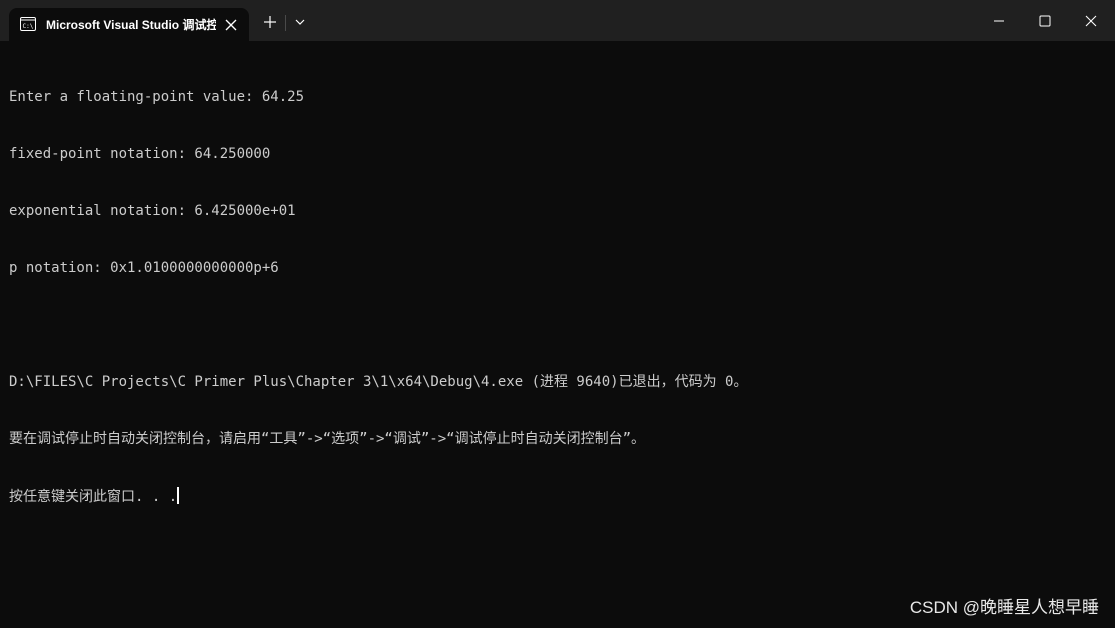  Describe the element at coordinates (93, 497) in the screenshot. I see `console-line-text: 按任意键关闭此窗口. . .` at that location.